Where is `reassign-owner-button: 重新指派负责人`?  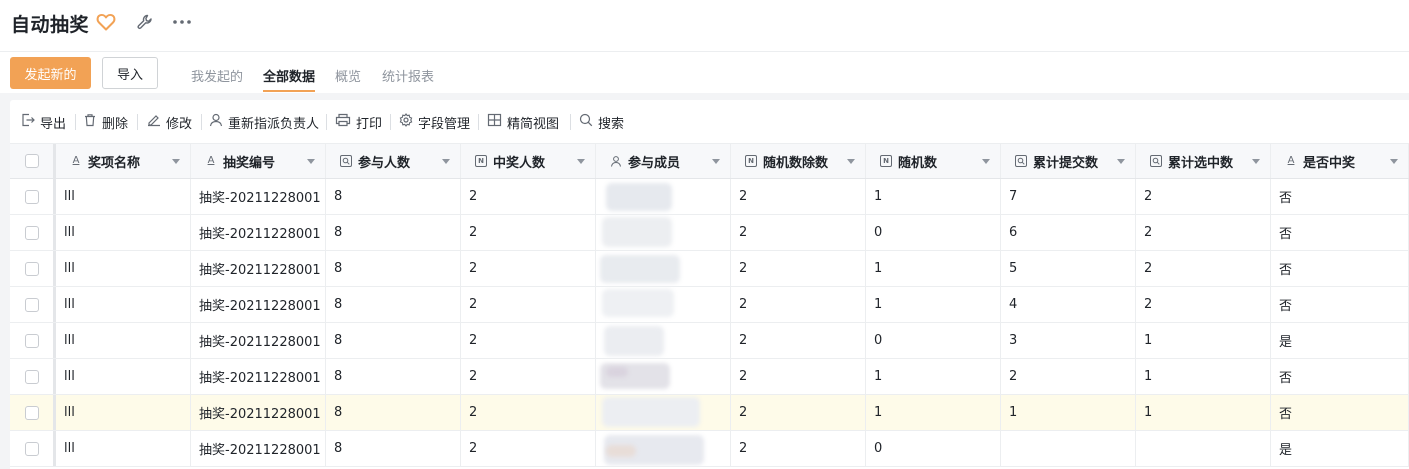
reassign-owner-button: 重新指派负责人 is located at coordinates (264, 122).